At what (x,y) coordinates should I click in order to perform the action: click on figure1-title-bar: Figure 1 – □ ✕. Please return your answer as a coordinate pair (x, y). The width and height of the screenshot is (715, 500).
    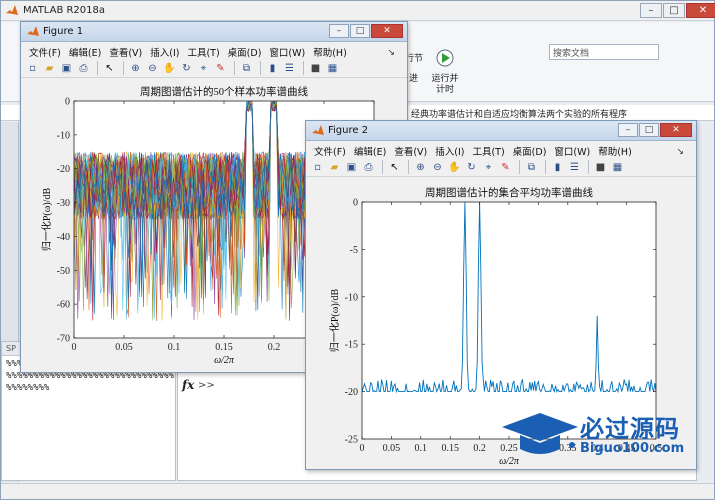
    Looking at the image, I should click on (214, 32).